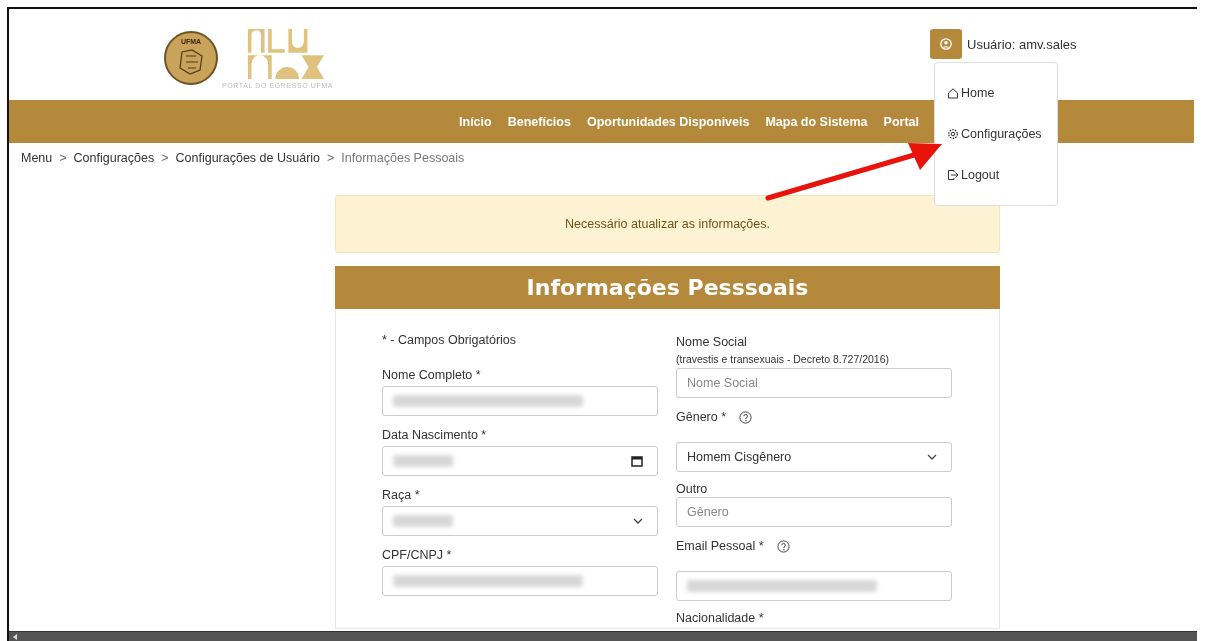  What do you see at coordinates (720, 617) in the screenshot?
I see `field-label: Nacionalidade *` at bounding box center [720, 617].